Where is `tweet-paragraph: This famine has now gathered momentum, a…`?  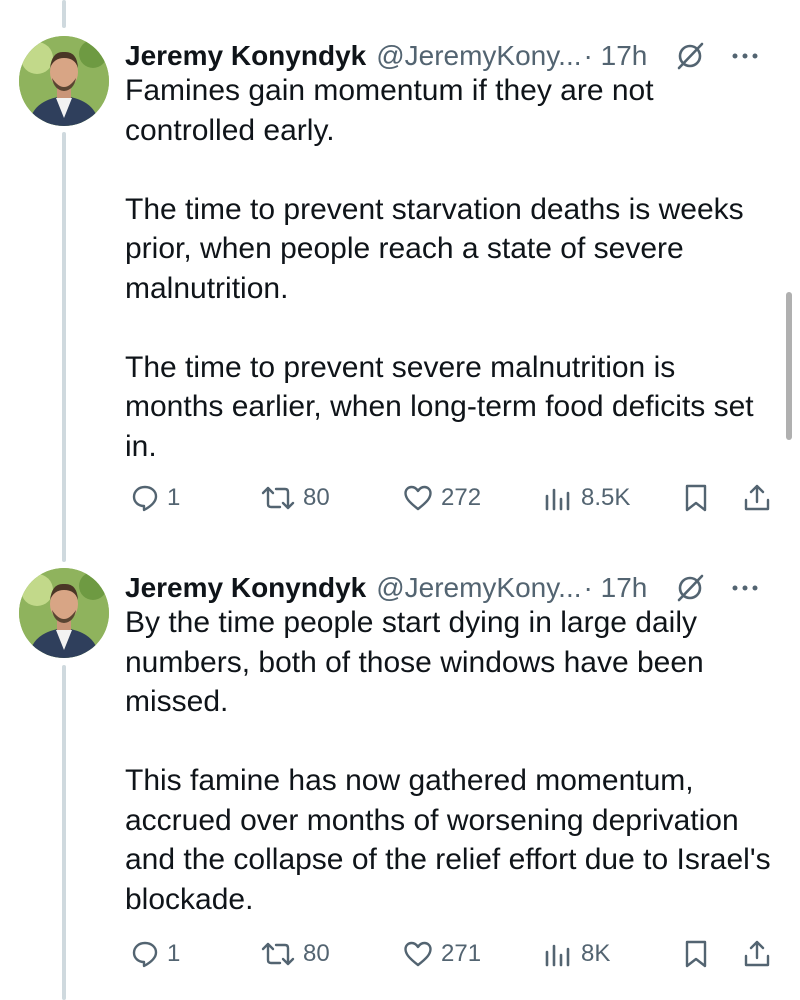 tweet-paragraph: This famine has now gathered momentum, a… is located at coordinates (448, 840).